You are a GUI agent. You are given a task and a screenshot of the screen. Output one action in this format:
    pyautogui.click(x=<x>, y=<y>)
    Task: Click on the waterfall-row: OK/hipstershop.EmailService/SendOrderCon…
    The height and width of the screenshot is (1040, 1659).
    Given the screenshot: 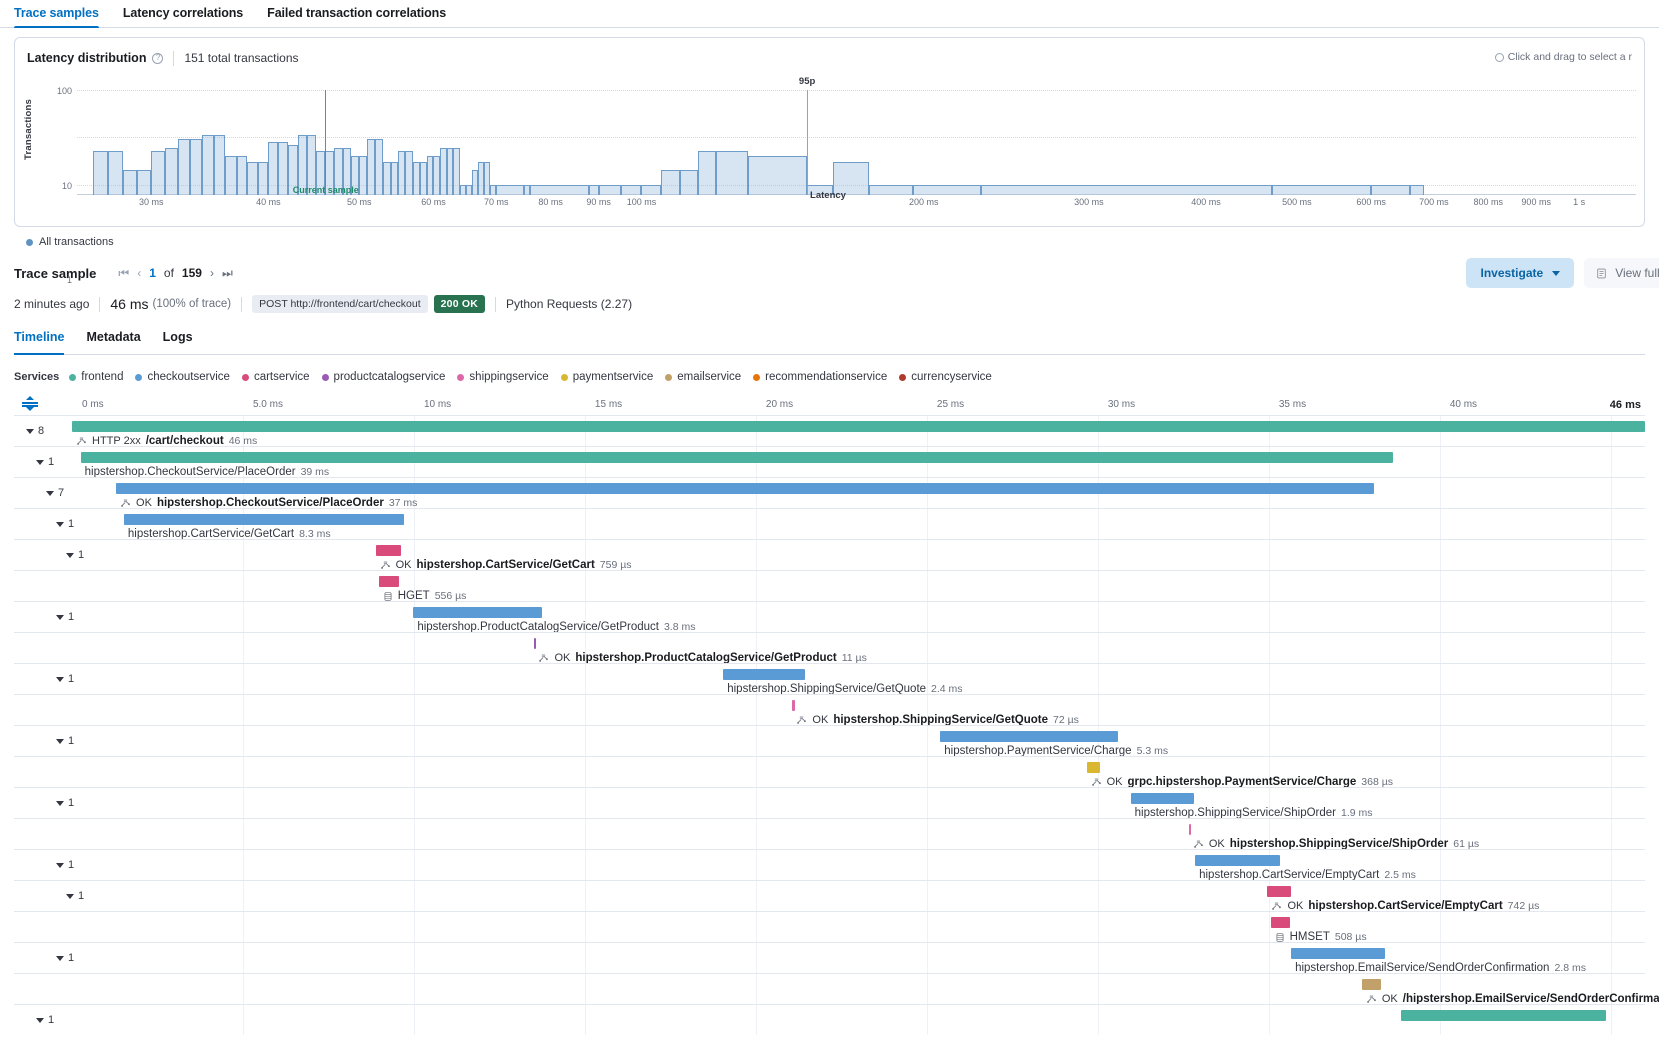 What is the action you would take?
    pyautogui.click(x=836, y=989)
    